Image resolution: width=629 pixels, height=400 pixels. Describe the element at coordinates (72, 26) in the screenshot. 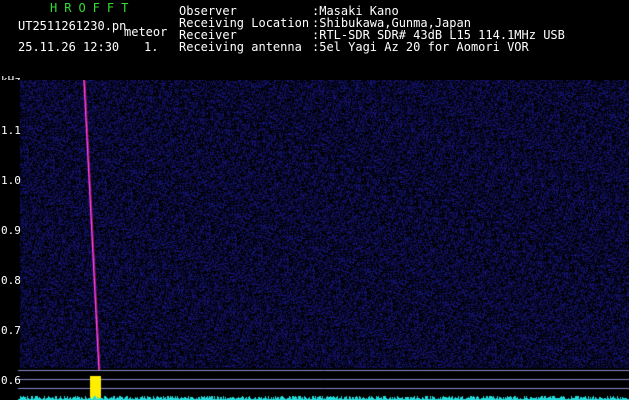

I see `file-name: UT2511261230.pn` at that location.